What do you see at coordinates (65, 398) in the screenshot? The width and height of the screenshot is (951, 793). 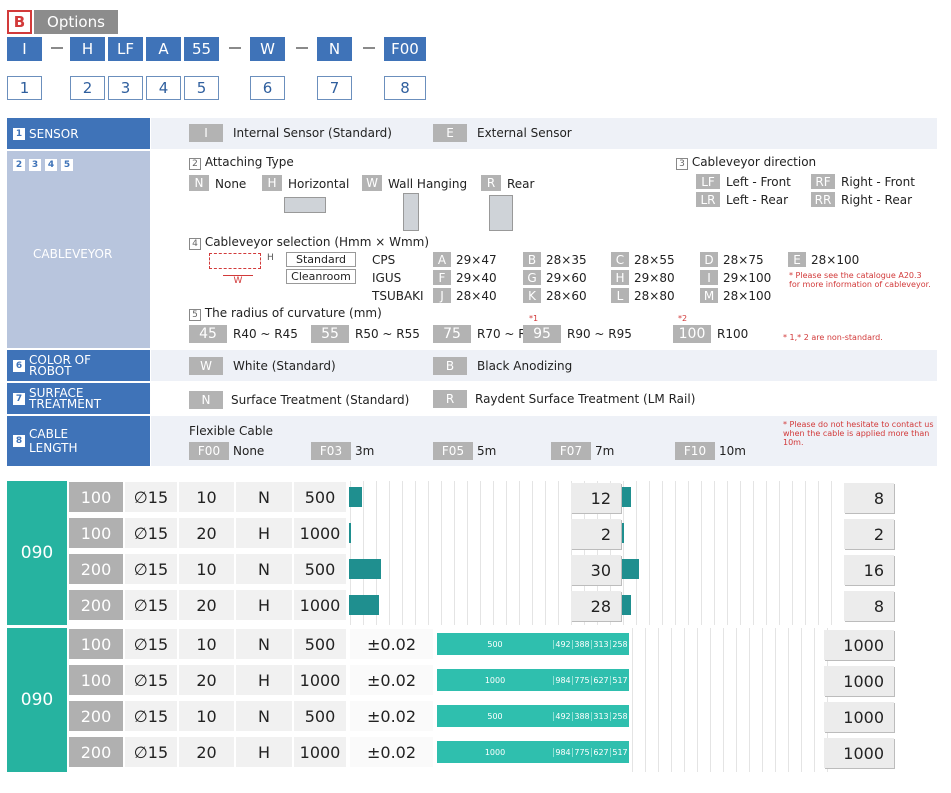 I see `label-text: SURFACE TREATMENT` at bounding box center [65, 398].